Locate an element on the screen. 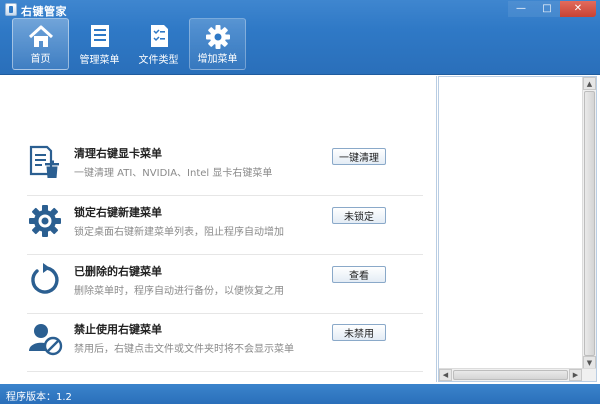  row-title: 清理右键显卡菜单 is located at coordinates (118, 153).